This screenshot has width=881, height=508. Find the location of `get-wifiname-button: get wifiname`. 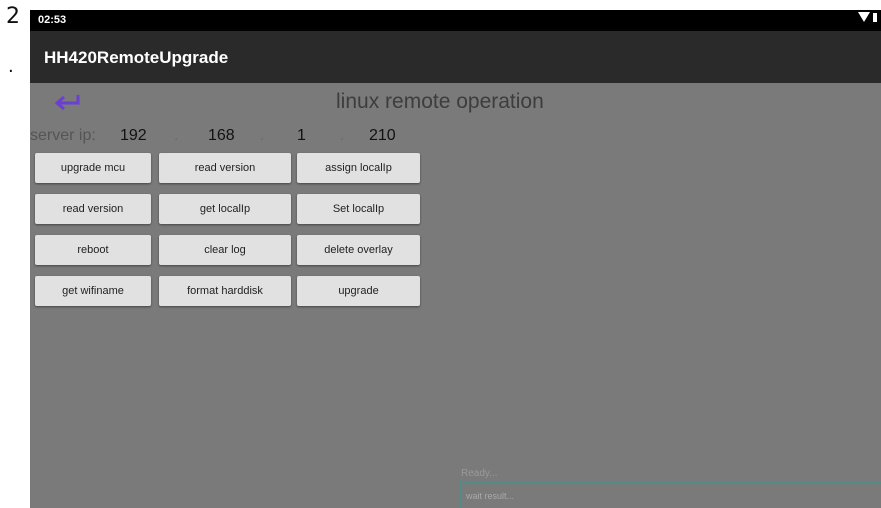

get-wifiname-button: get wifiname is located at coordinates (93, 291).